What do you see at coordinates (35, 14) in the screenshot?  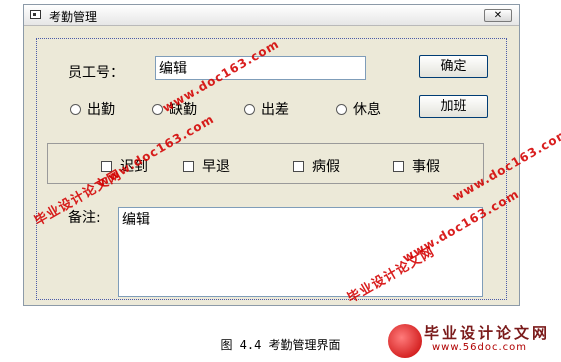 I see `app-icon` at bounding box center [35, 14].